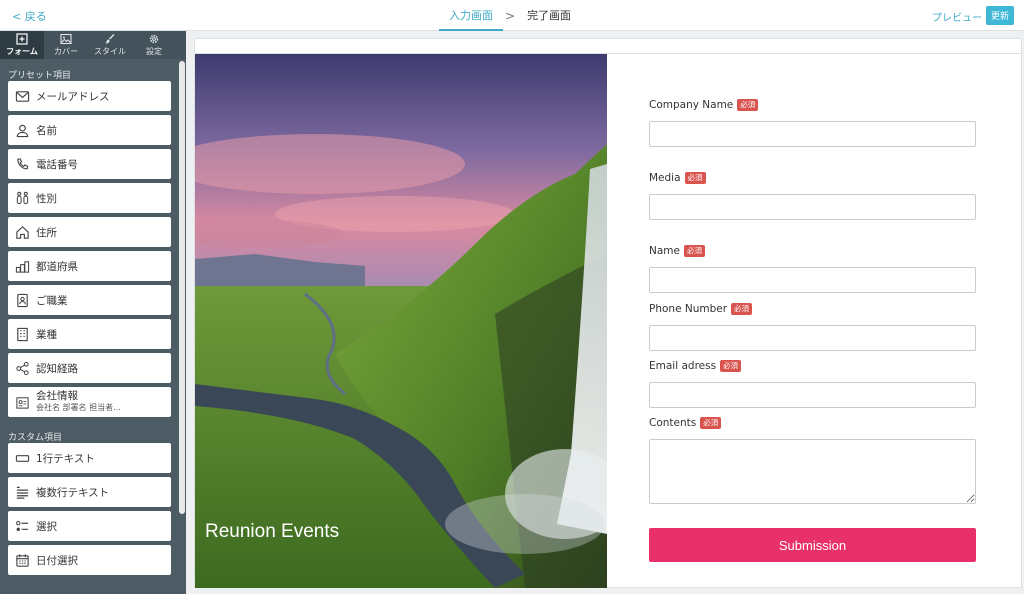  What do you see at coordinates (22, 51) in the screenshot?
I see `tab-form-label: フォーム` at bounding box center [22, 51].